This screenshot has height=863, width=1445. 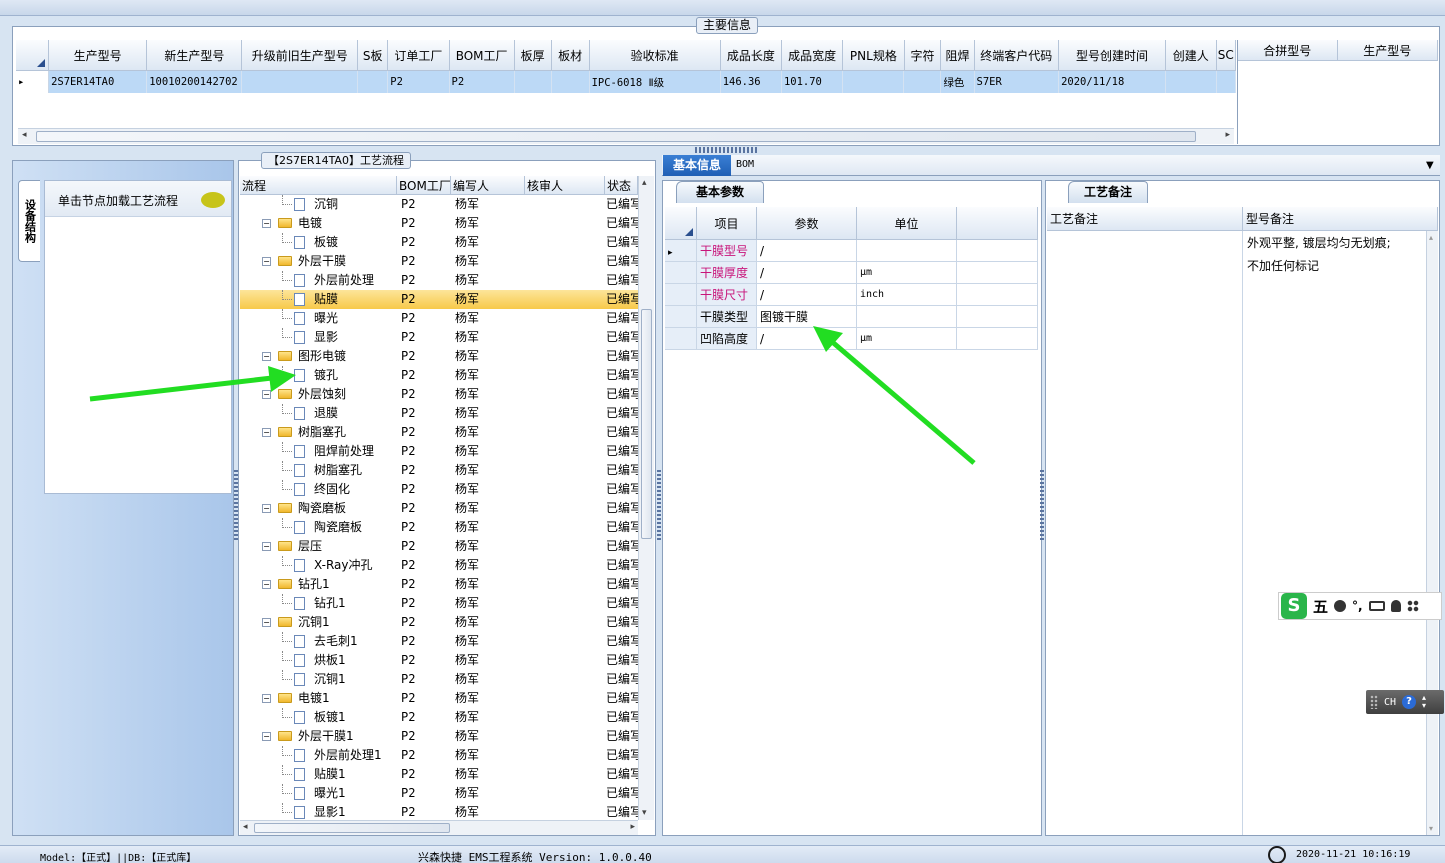 I want to click on green-arrow-left, so click(x=192, y=384).